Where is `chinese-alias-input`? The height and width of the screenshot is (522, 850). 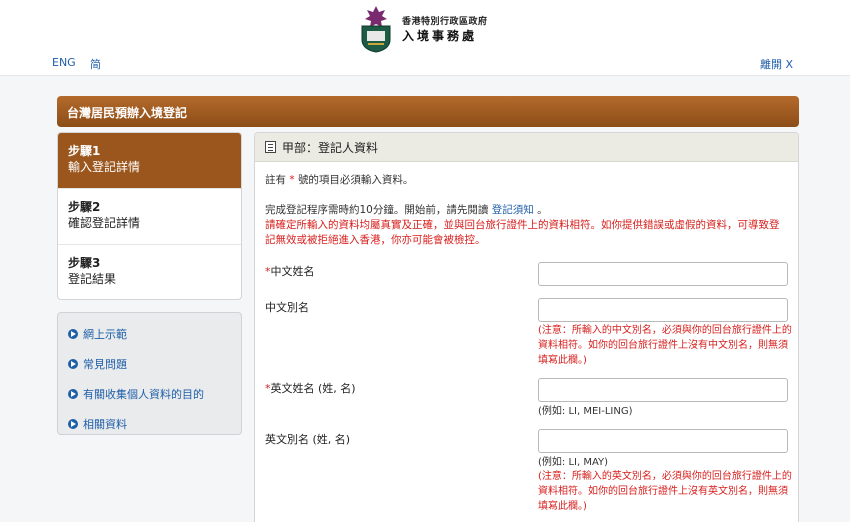 chinese-alias-input is located at coordinates (663, 310).